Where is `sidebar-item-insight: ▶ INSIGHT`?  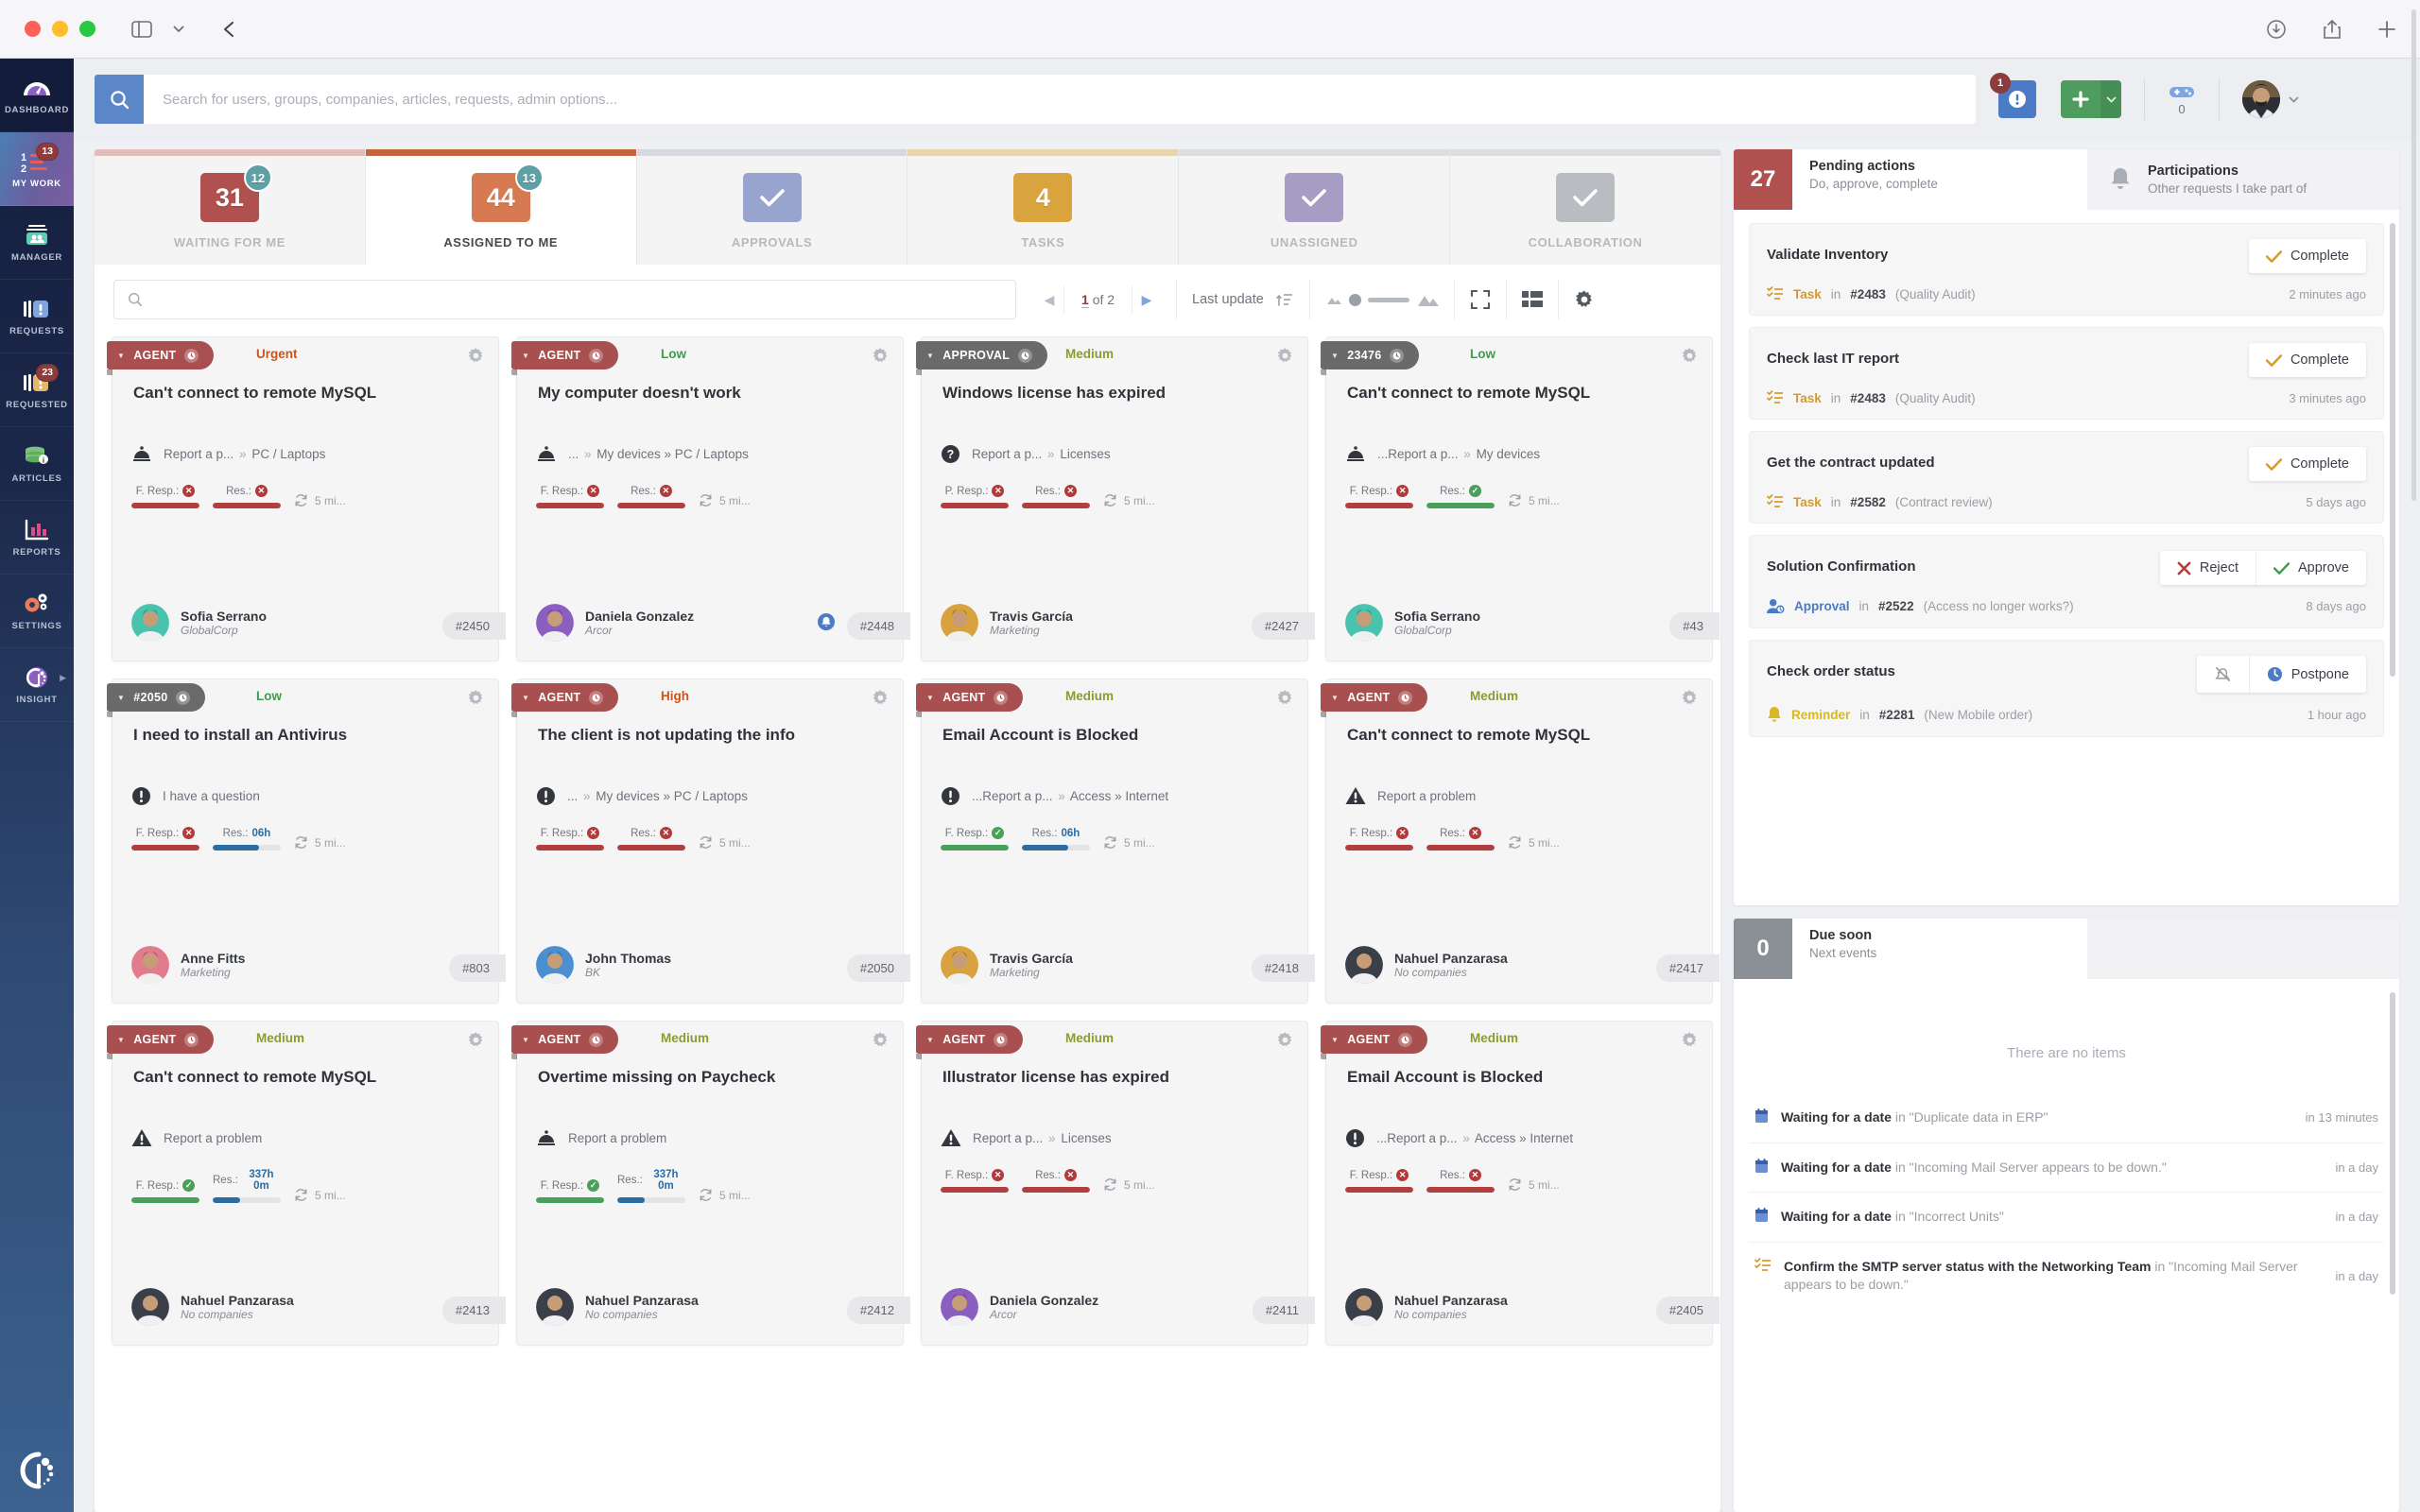
sidebar-item-insight: ▶ INSIGHT is located at coordinates (37, 685).